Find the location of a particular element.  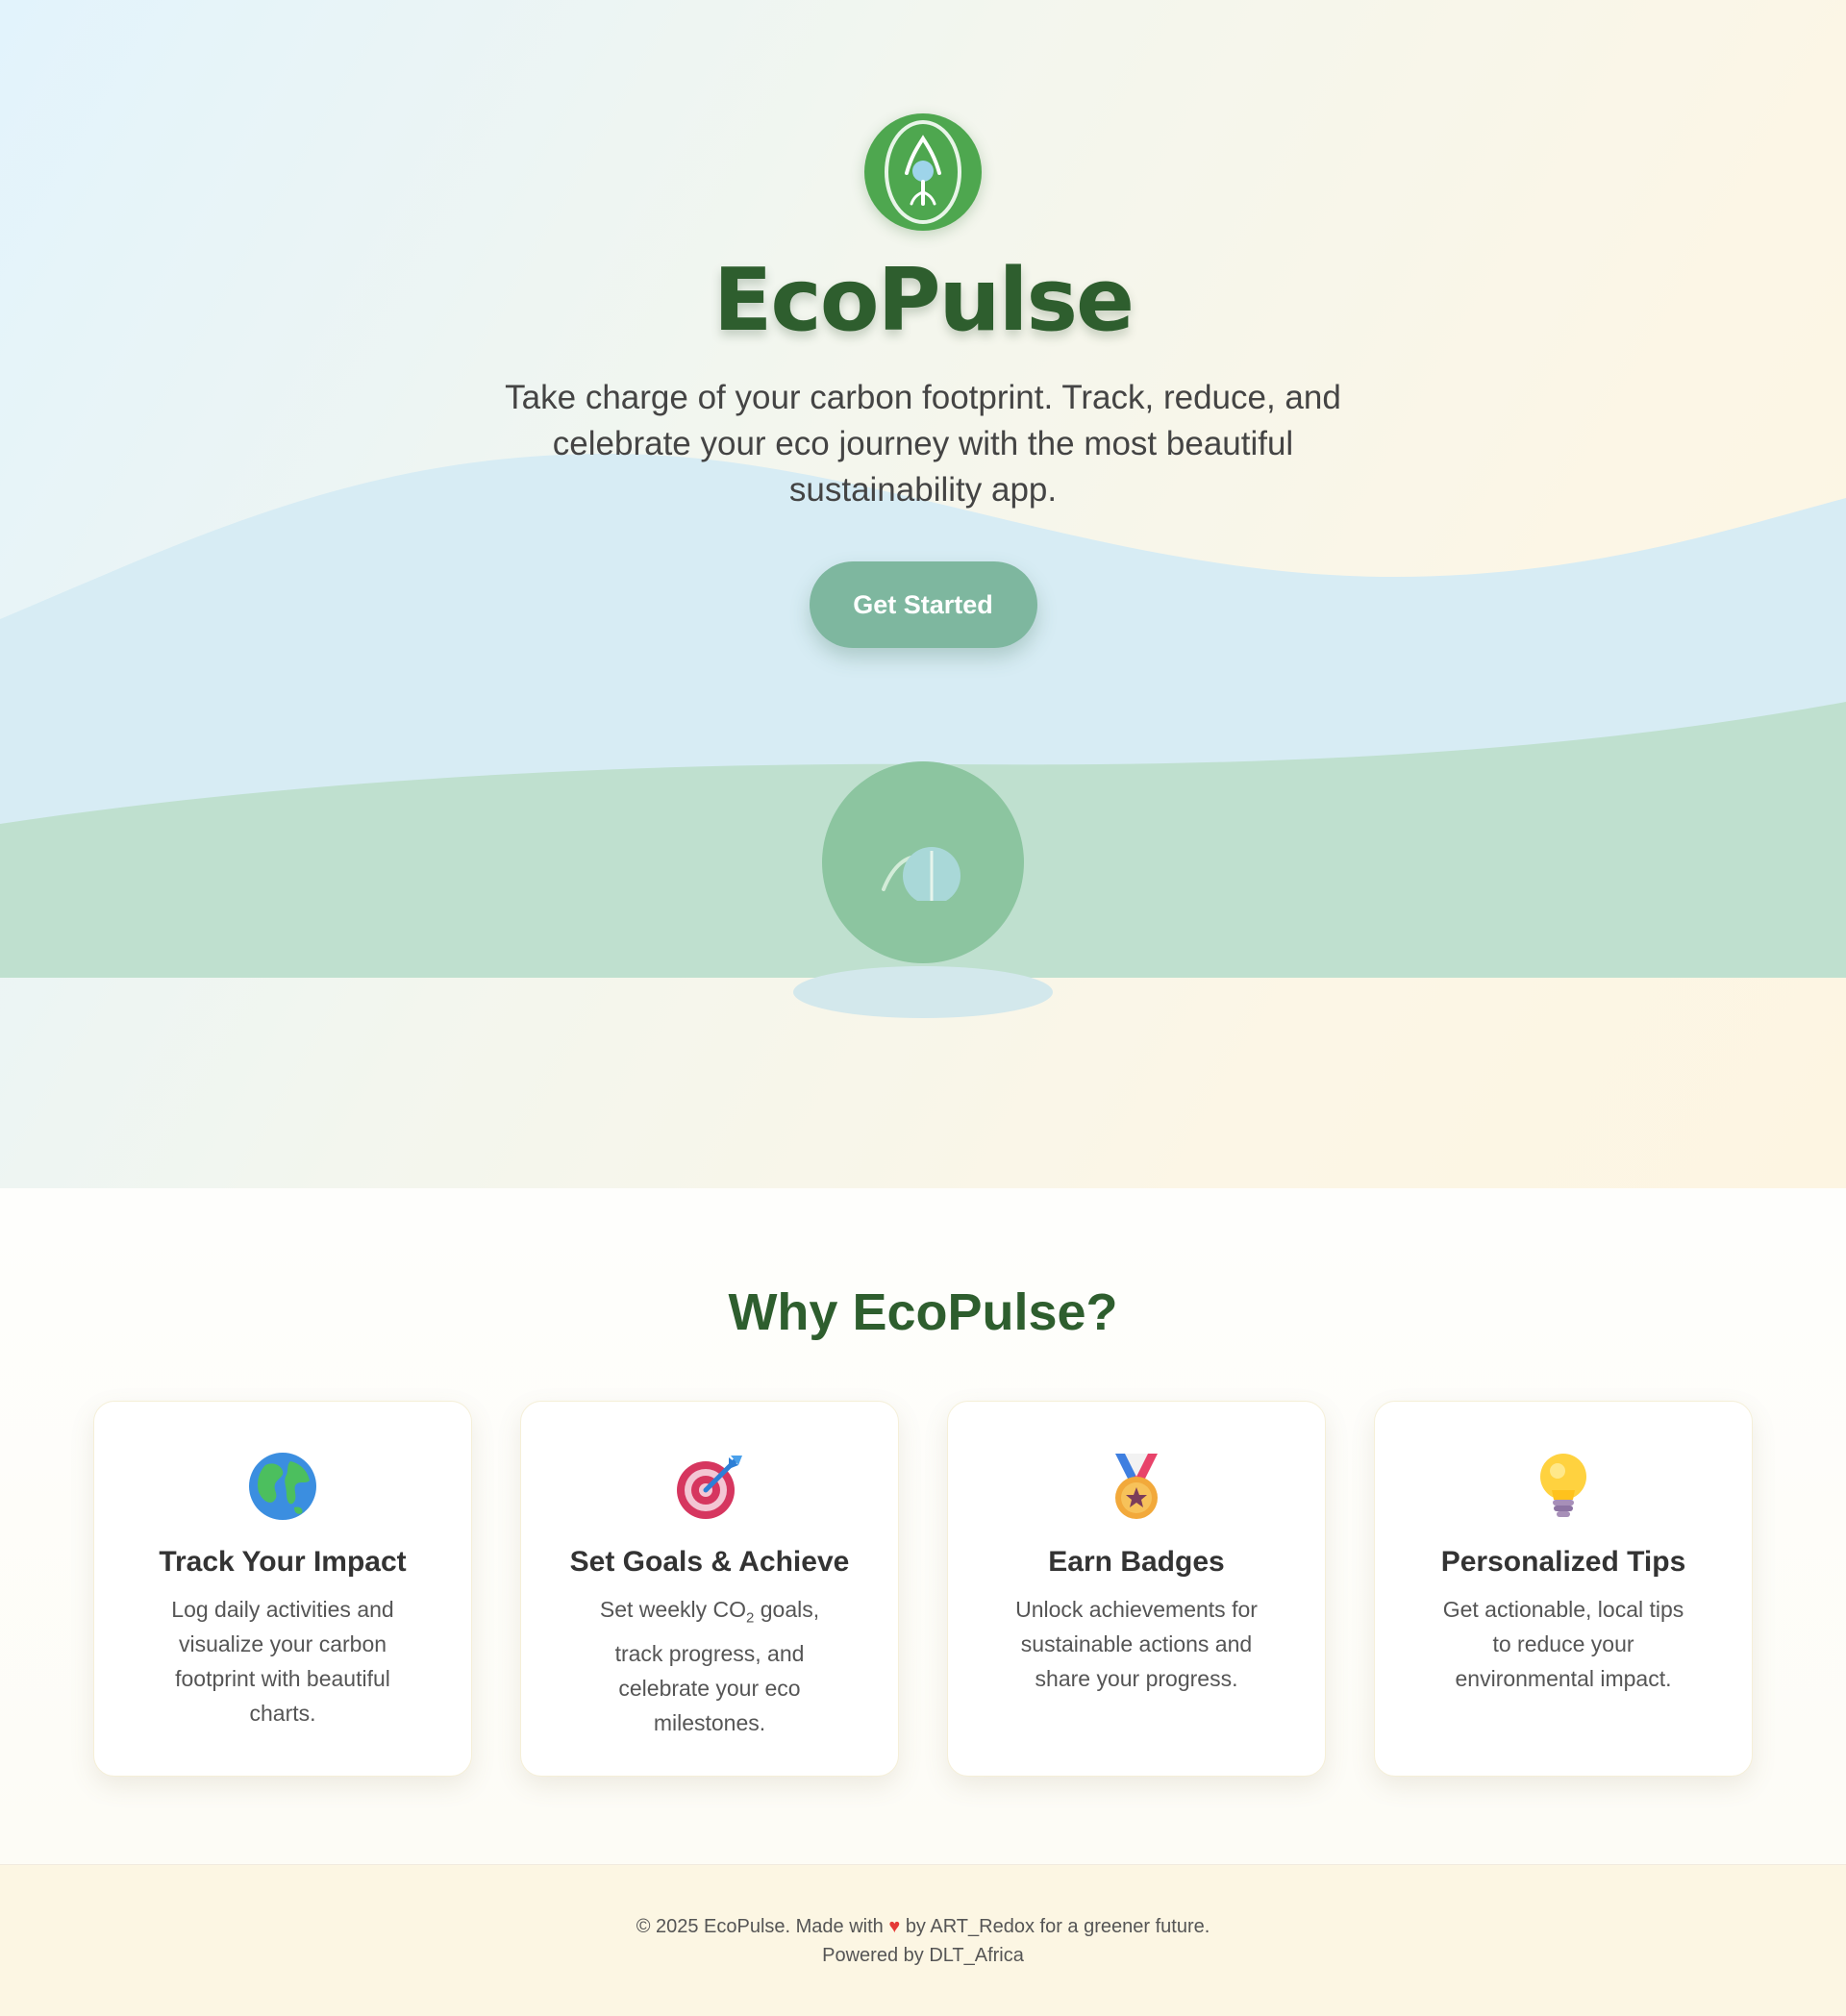

heart-icon: ♥ is located at coordinates (894, 1926).